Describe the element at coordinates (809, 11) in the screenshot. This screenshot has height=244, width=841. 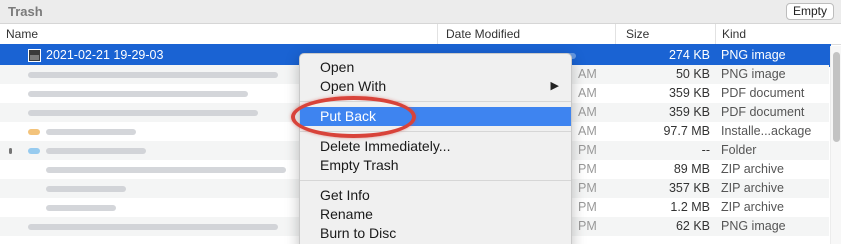
I see `empty-trash-button: Empty` at that location.